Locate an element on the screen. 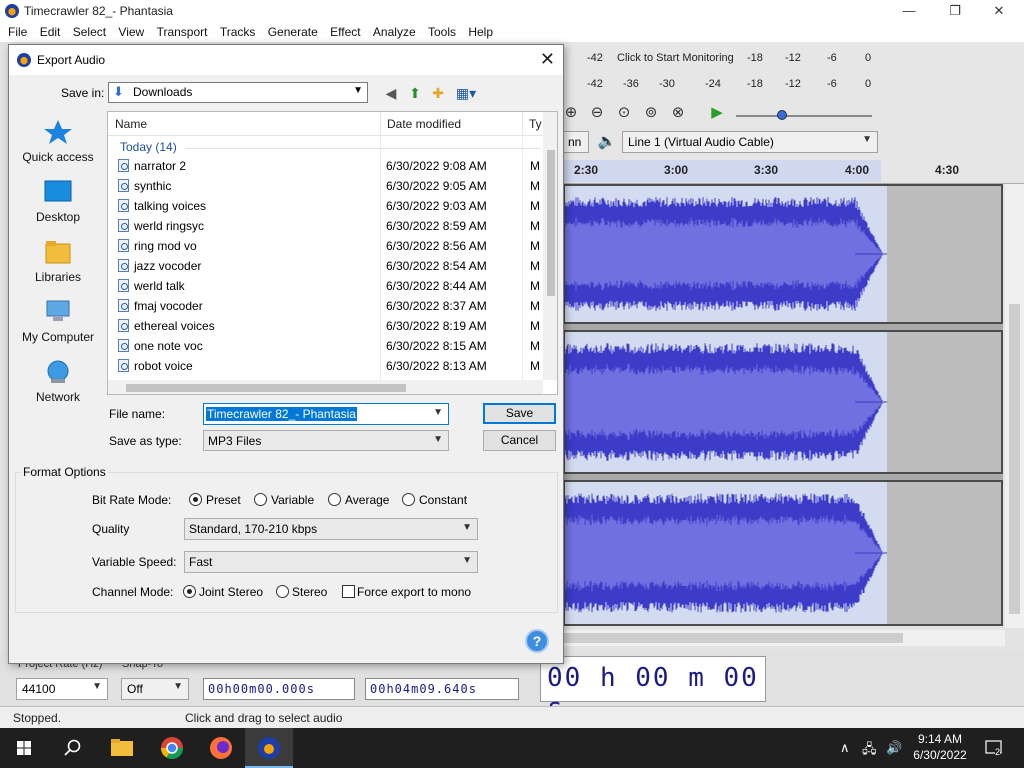 This screenshot has height=768, width=1024. channels-select: nn is located at coordinates (576, 142).